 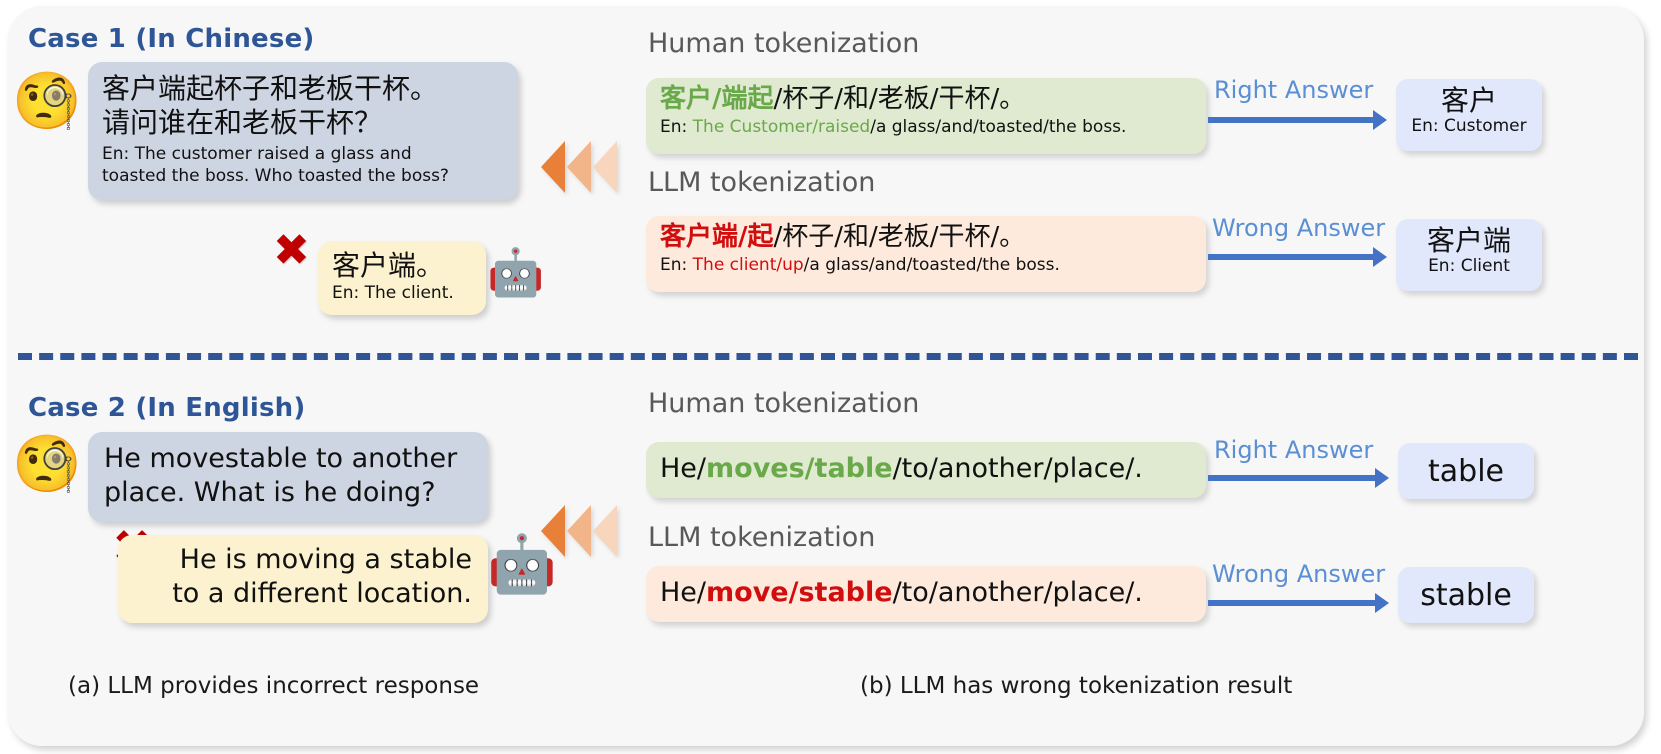 What do you see at coordinates (275, 176) in the screenshot?
I see `case1-question-en-line2: toasted the boss. Who toasted the boss?` at bounding box center [275, 176].